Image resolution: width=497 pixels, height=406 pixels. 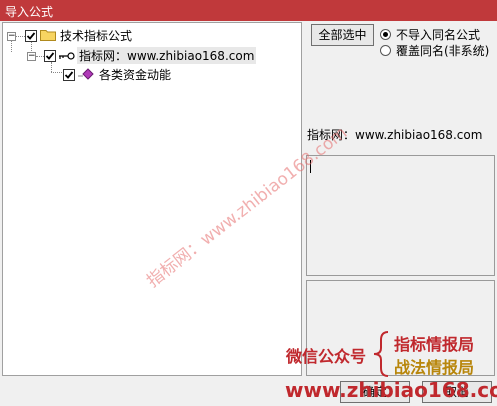 I want to click on select-all-button: 全部选中, so click(x=342, y=35).